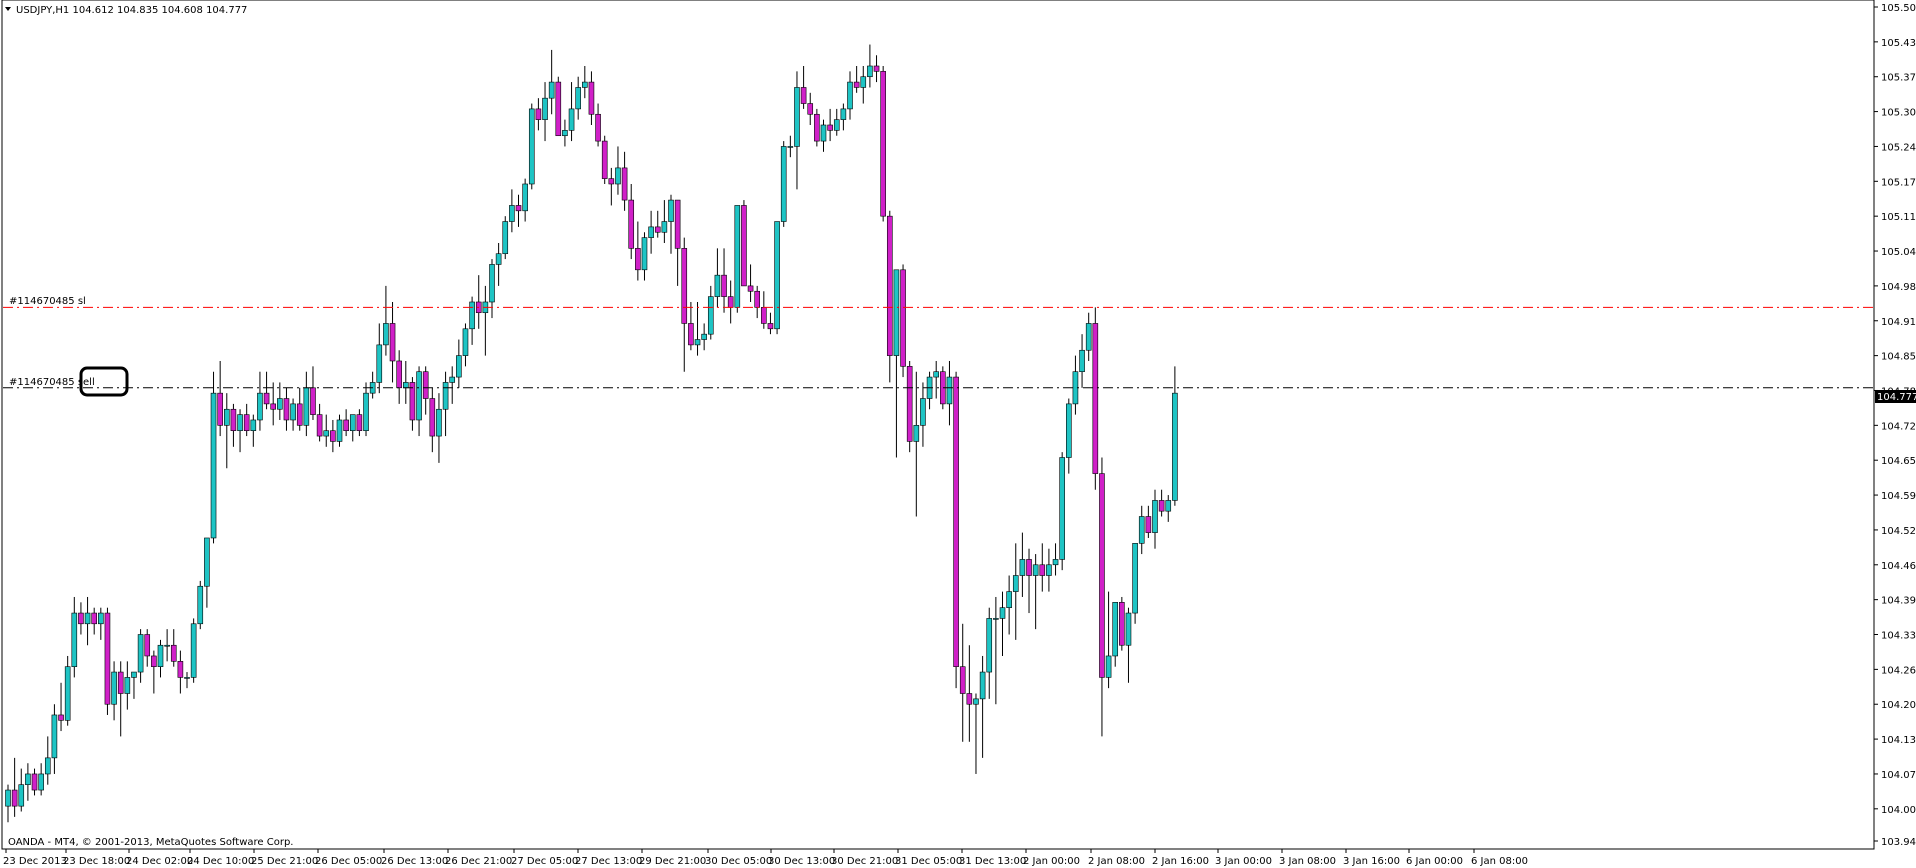 The width and height of the screenshot is (1916, 868). I want to click on time-tick-label: 26 Dec 21:00, so click(478, 861).